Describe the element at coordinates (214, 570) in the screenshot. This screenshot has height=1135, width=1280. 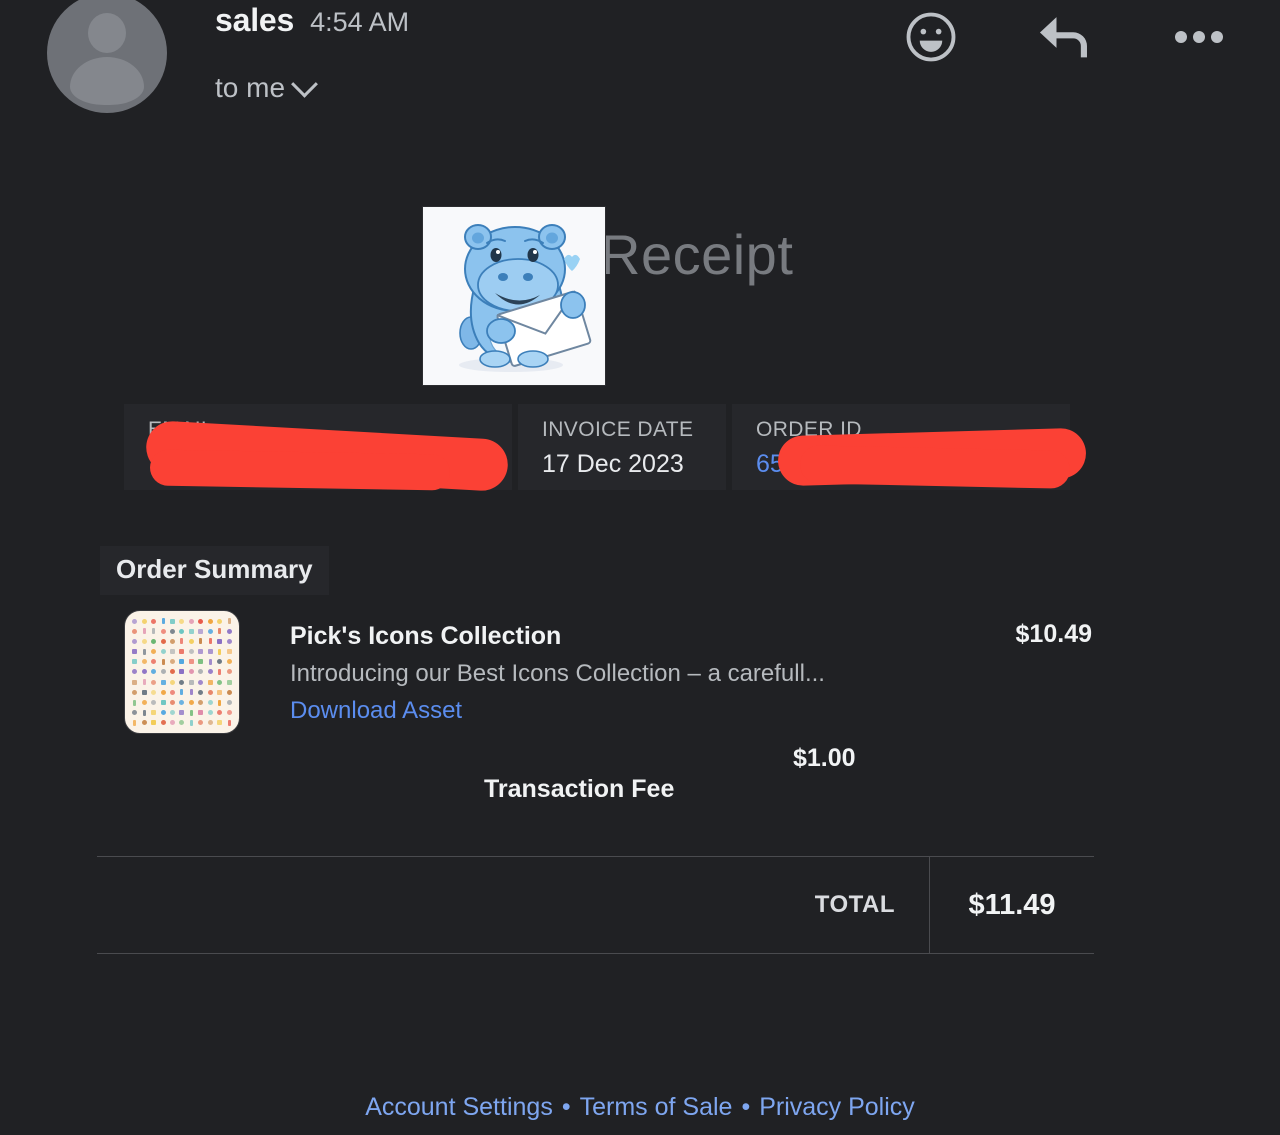
I see `order-summary-heading: Order Summary` at that location.